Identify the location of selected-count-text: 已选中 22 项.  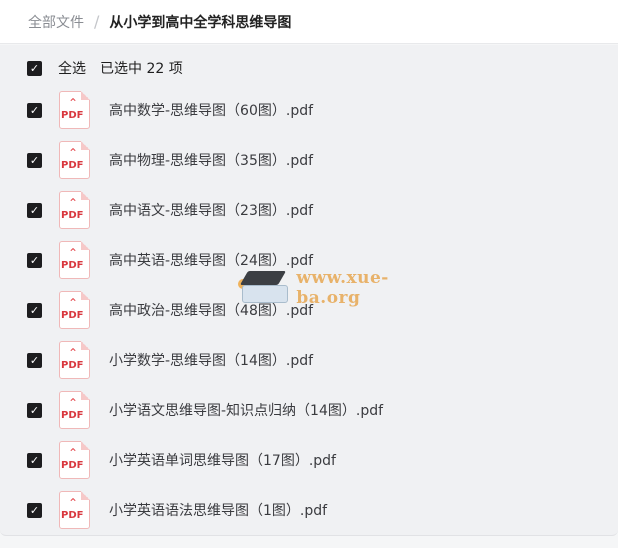
(141, 69).